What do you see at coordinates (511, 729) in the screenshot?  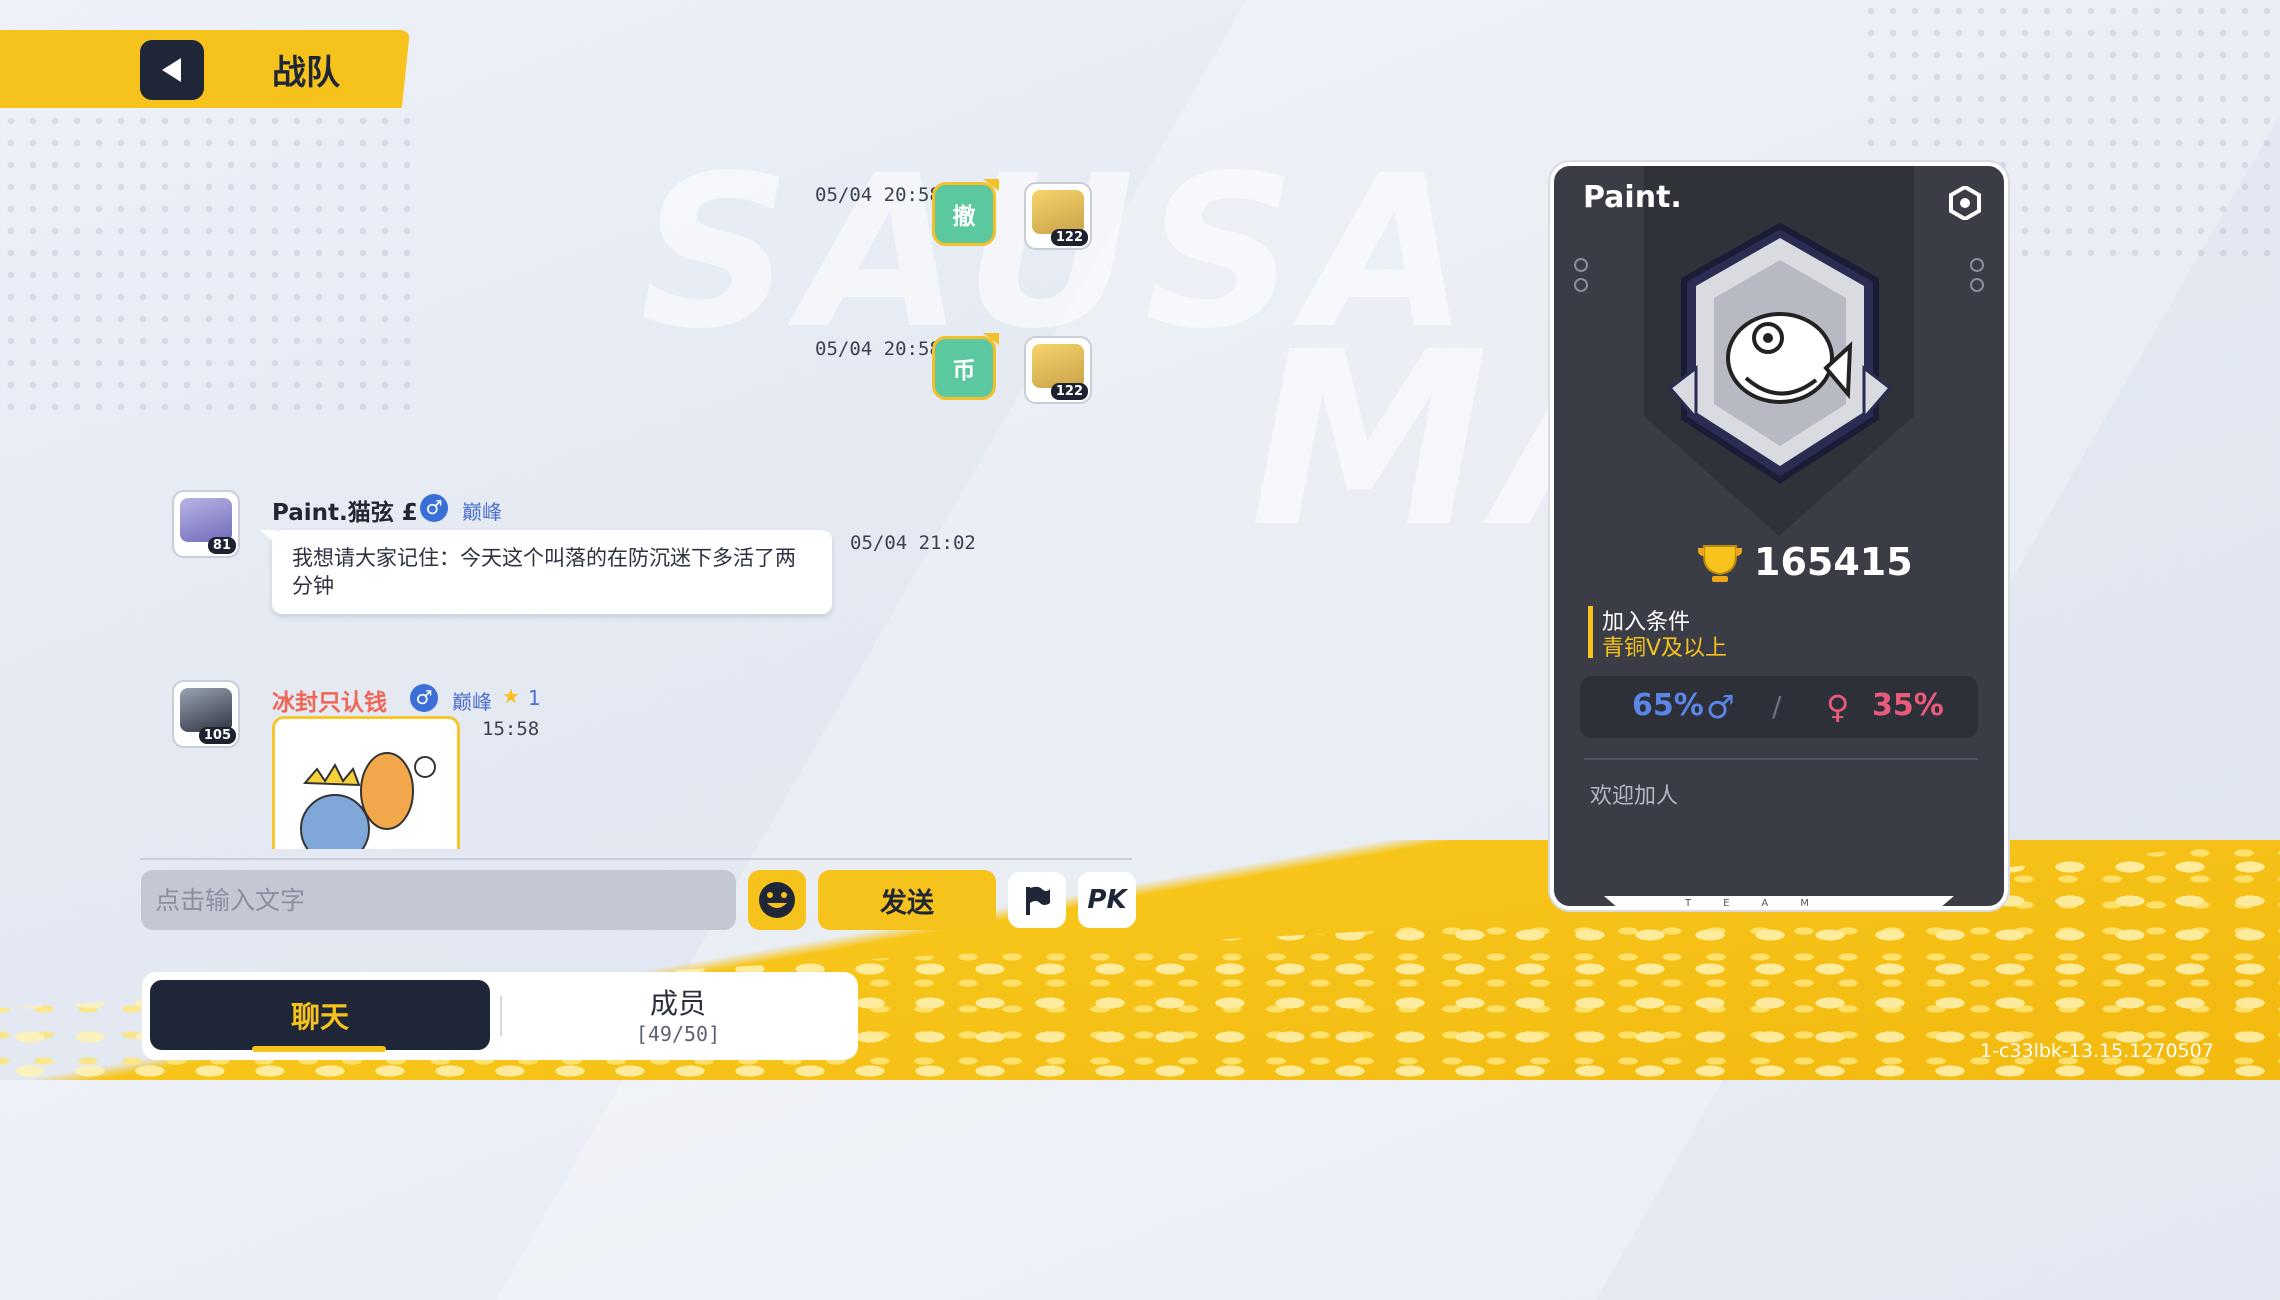 I see `message-time: 15:58` at bounding box center [511, 729].